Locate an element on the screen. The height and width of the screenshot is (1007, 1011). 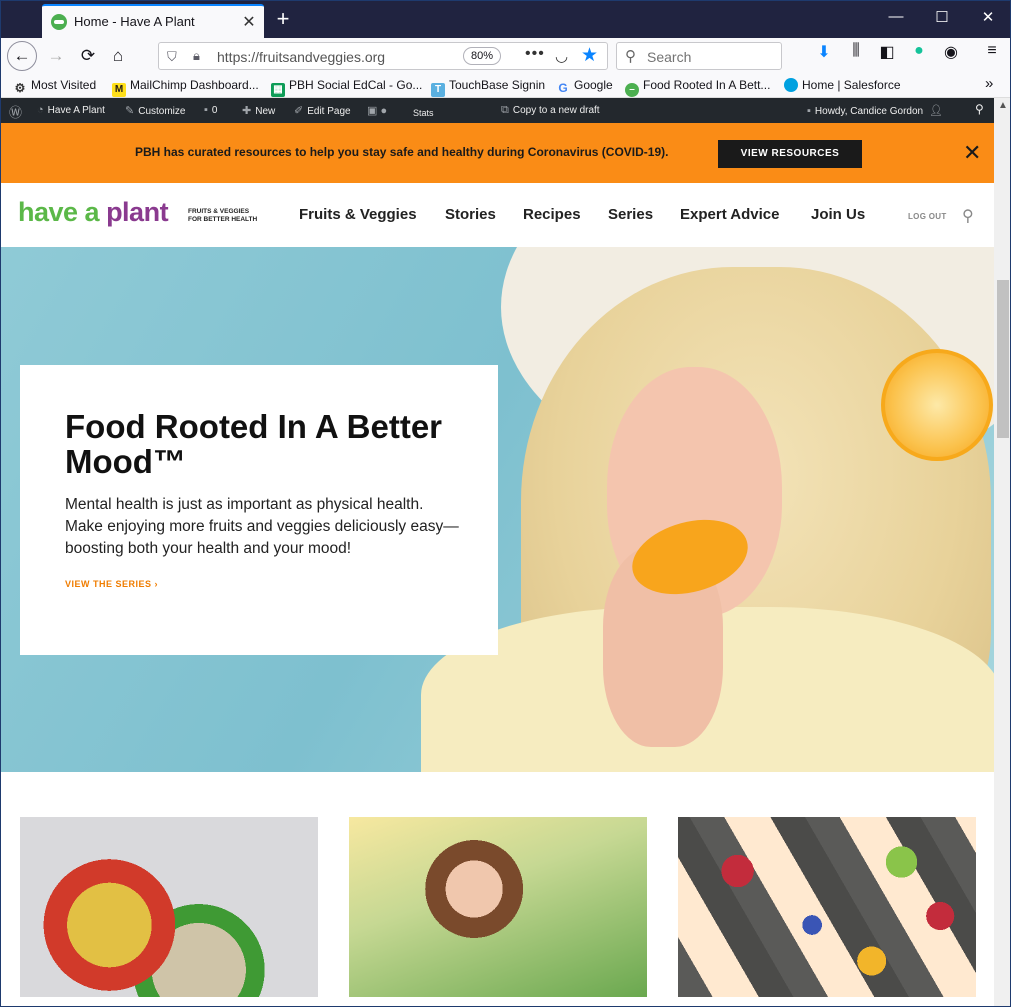
library-icon: ⫼ is located at coordinates (856, 51).